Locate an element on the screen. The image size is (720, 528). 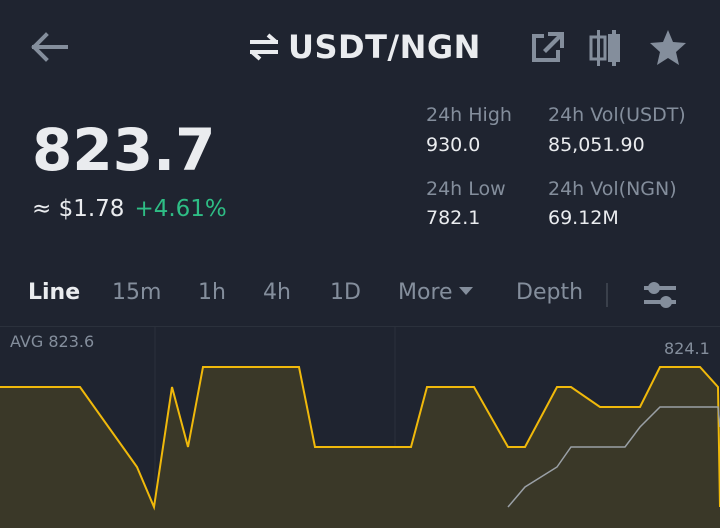
pair-title: USDT/NGN is located at coordinates (384, 47).